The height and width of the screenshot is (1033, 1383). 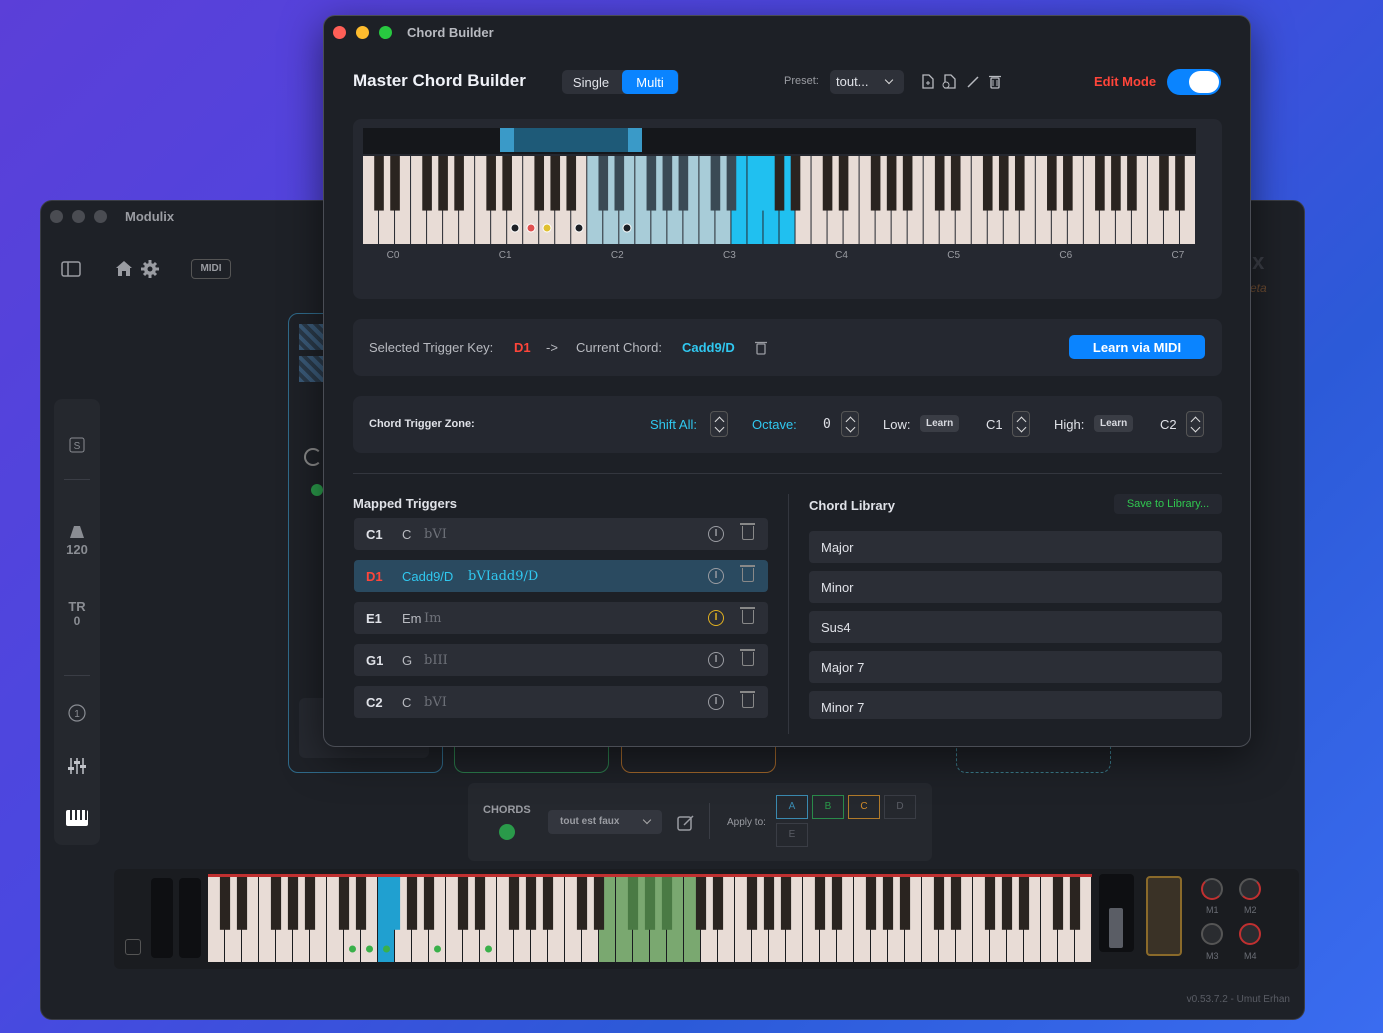 What do you see at coordinates (339, 32) in the screenshot?
I see `close-button` at bounding box center [339, 32].